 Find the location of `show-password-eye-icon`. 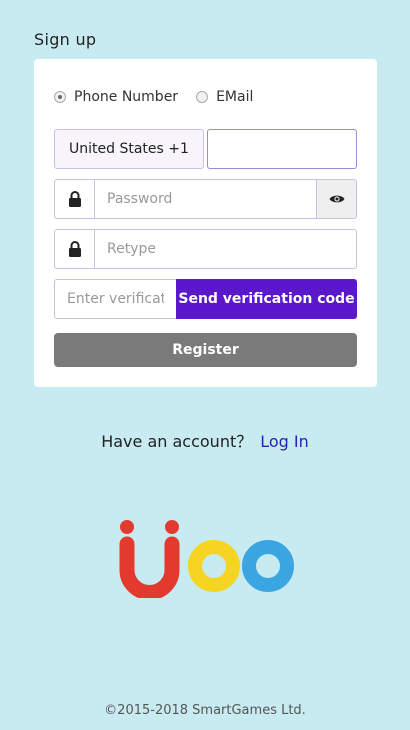

show-password-eye-icon is located at coordinates (337, 199).